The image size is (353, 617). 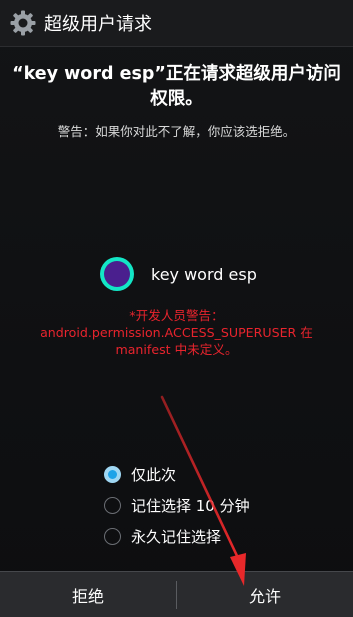 What do you see at coordinates (176, 315) in the screenshot?
I see `developer-warning-line: *开发人员警告：` at bounding box center [176, 315].